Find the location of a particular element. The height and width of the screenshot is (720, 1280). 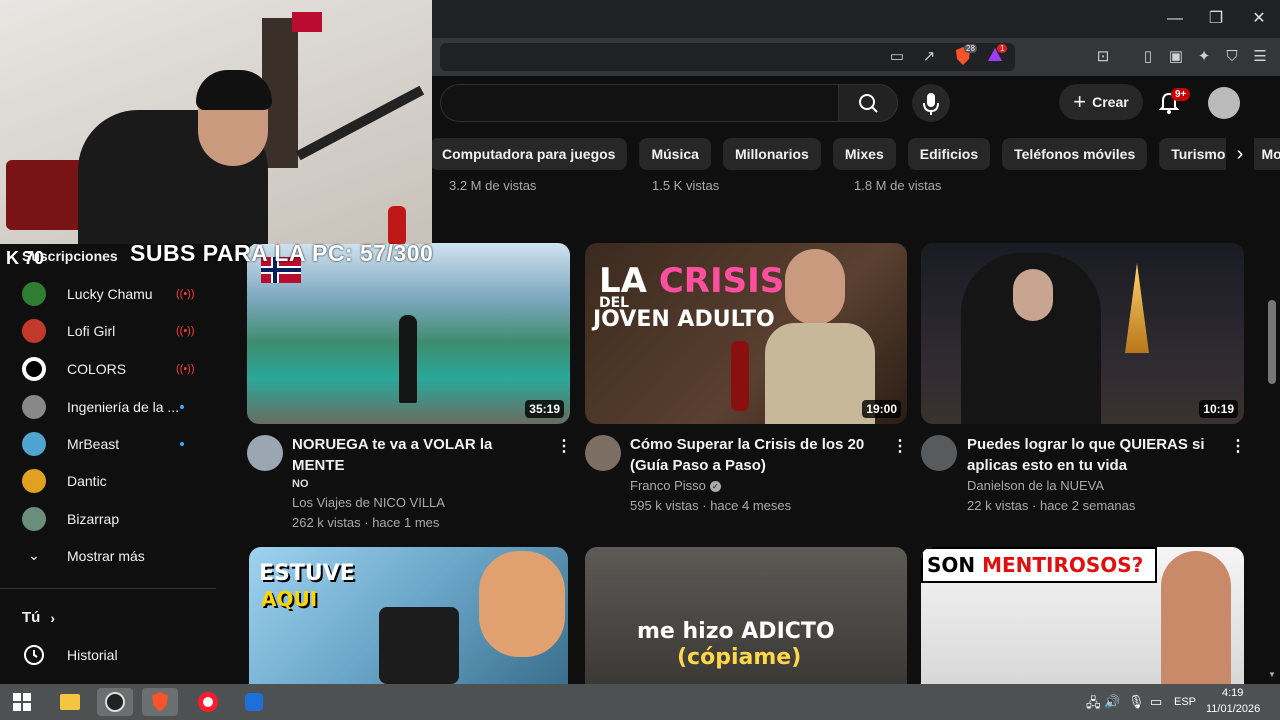

video-thumbnail-5: me hizo ADICTO (cópiame) is located at coordinates (746, 615).